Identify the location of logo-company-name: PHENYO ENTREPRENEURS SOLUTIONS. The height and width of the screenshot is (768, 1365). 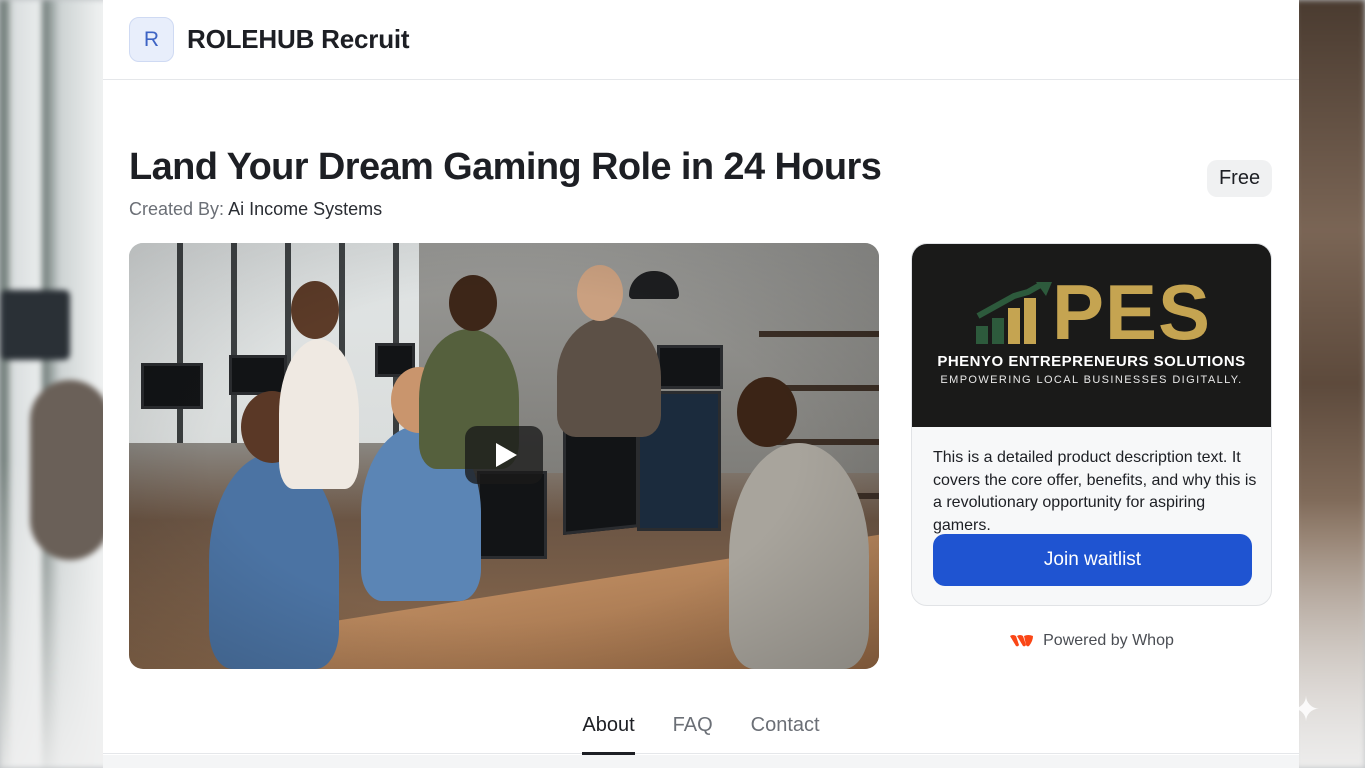
(1091, 361).